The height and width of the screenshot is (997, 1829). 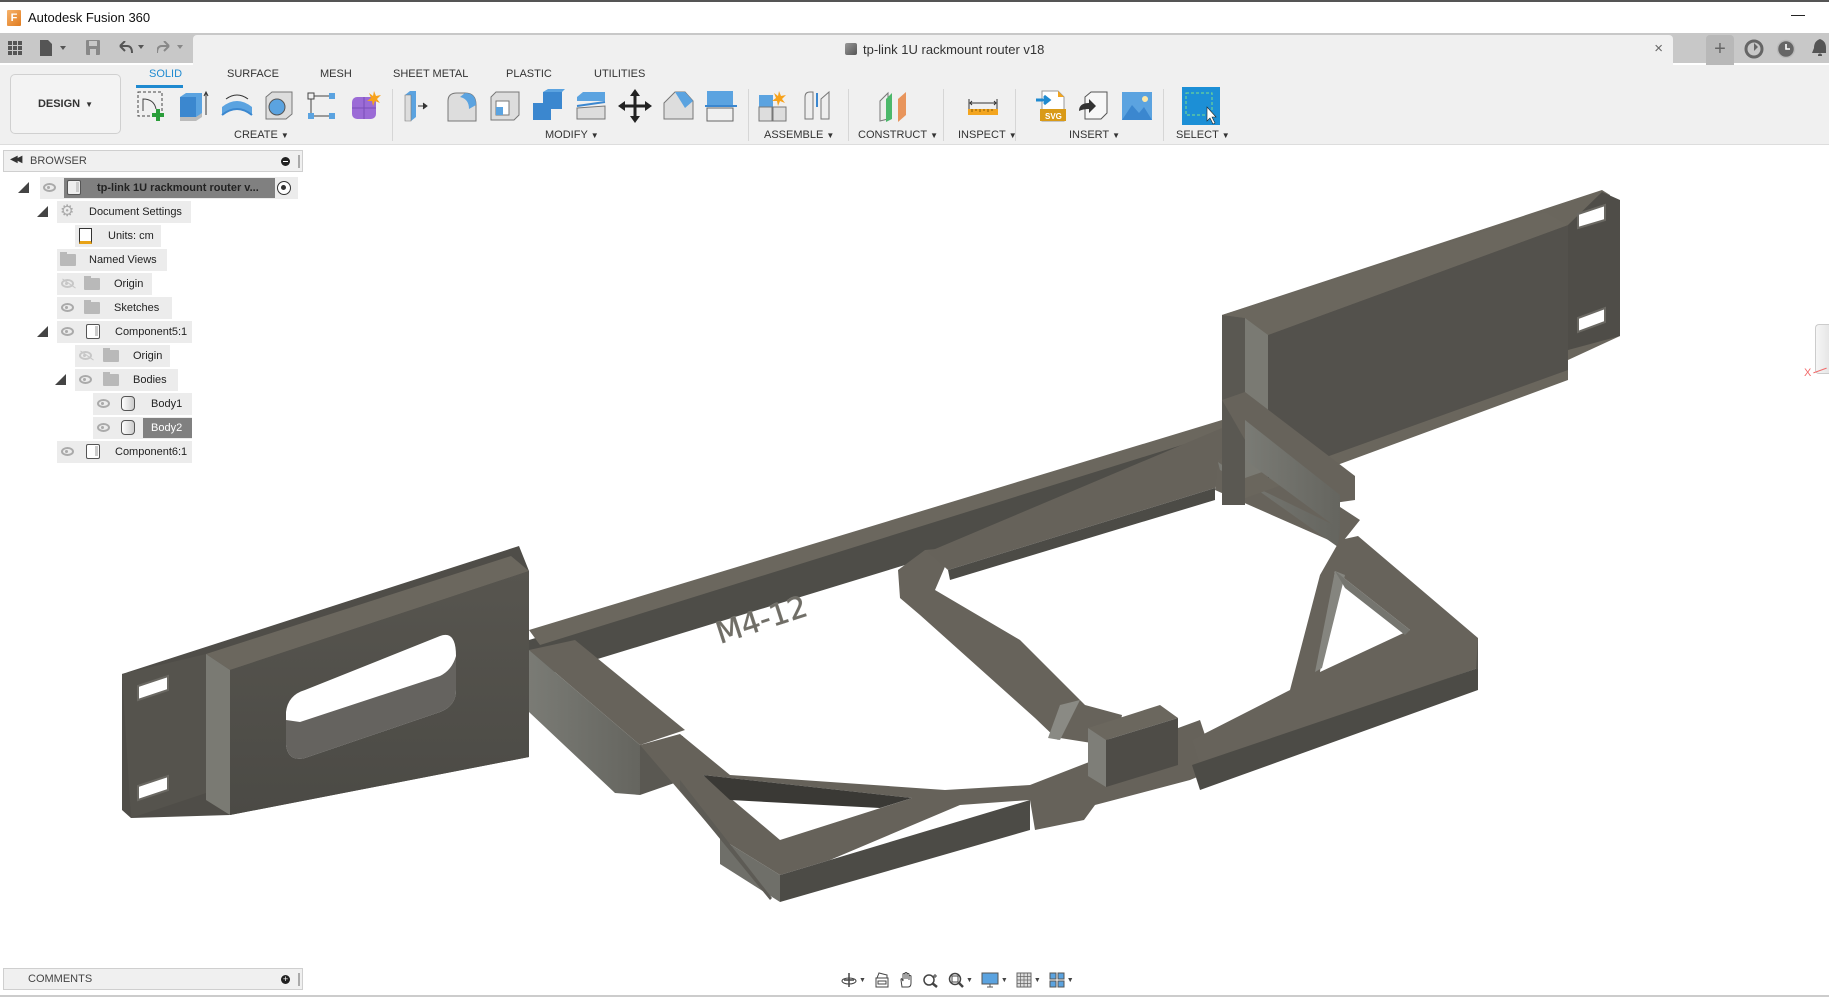 I want to click on tab-surface: SURFACE, so click(x=253, y=74).